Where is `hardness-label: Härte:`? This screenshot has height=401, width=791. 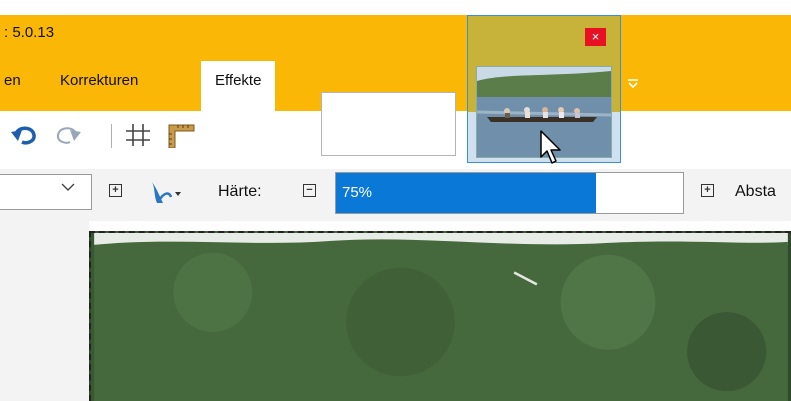 hardness-label: Härte: is located at coordinates (240, 191).